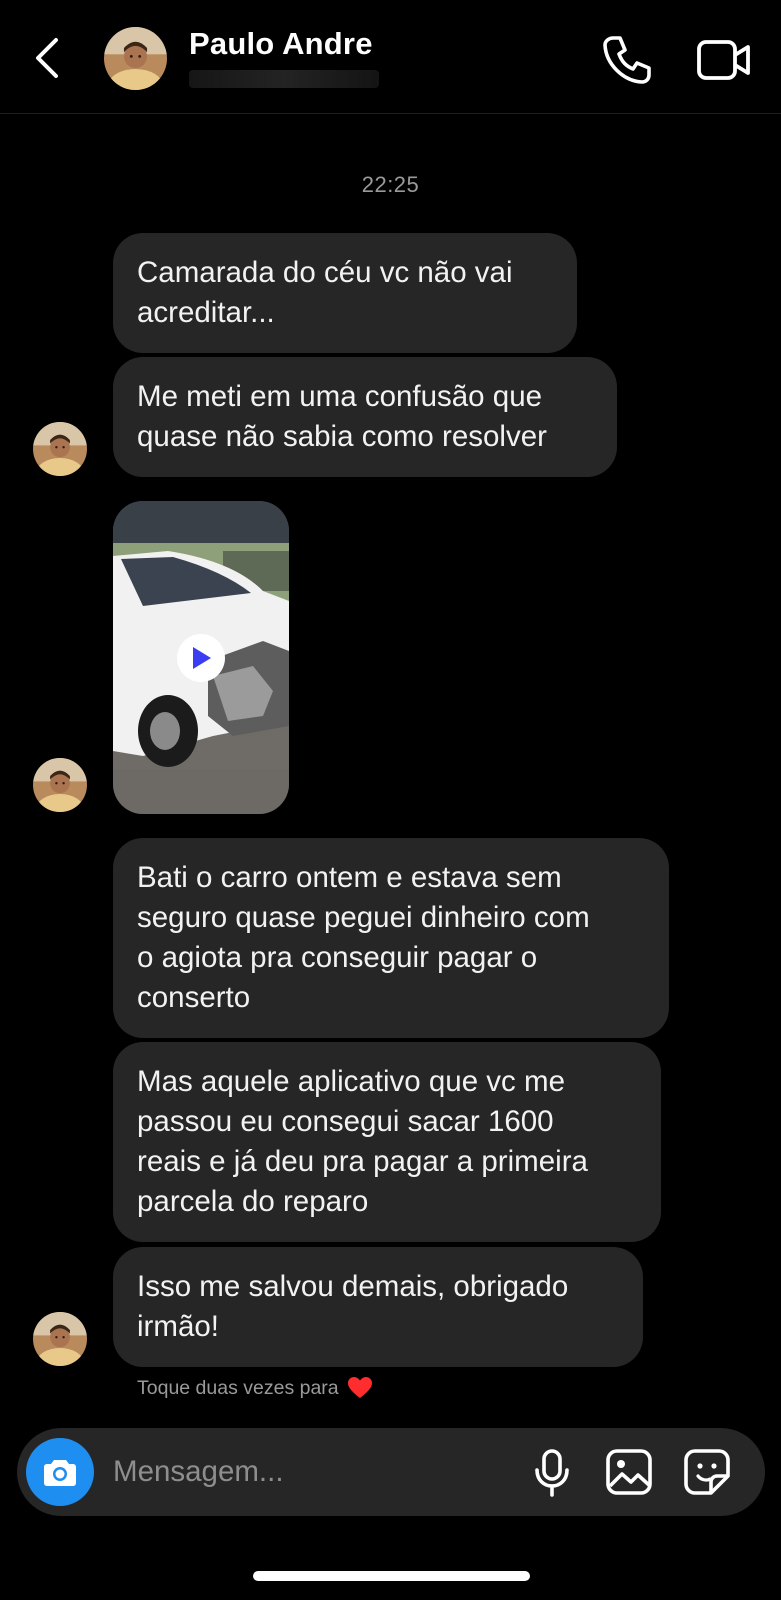 Image resolution: width=781 pixels, height=1600 pixels. I want to click on camera-icon, so click(60, 1473).